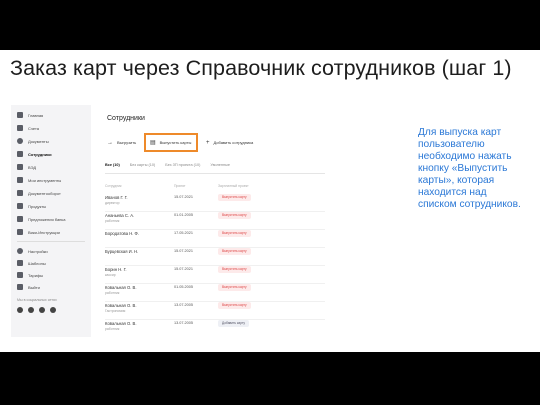  What do you see at coordinates (215, 173) in the screenshot?
I see `tabs-divider` at bounding box center [215, 173].